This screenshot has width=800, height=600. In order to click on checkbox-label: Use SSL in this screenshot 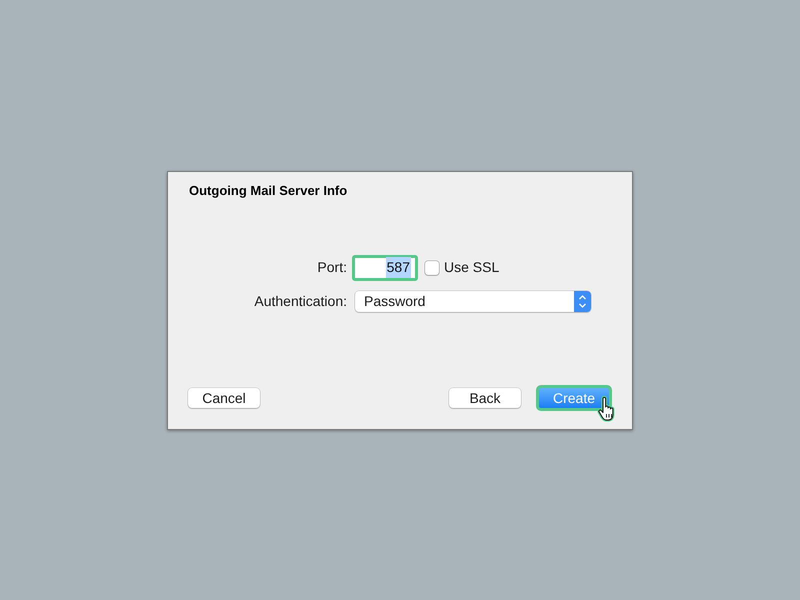, I will do `click(472, 267)`.